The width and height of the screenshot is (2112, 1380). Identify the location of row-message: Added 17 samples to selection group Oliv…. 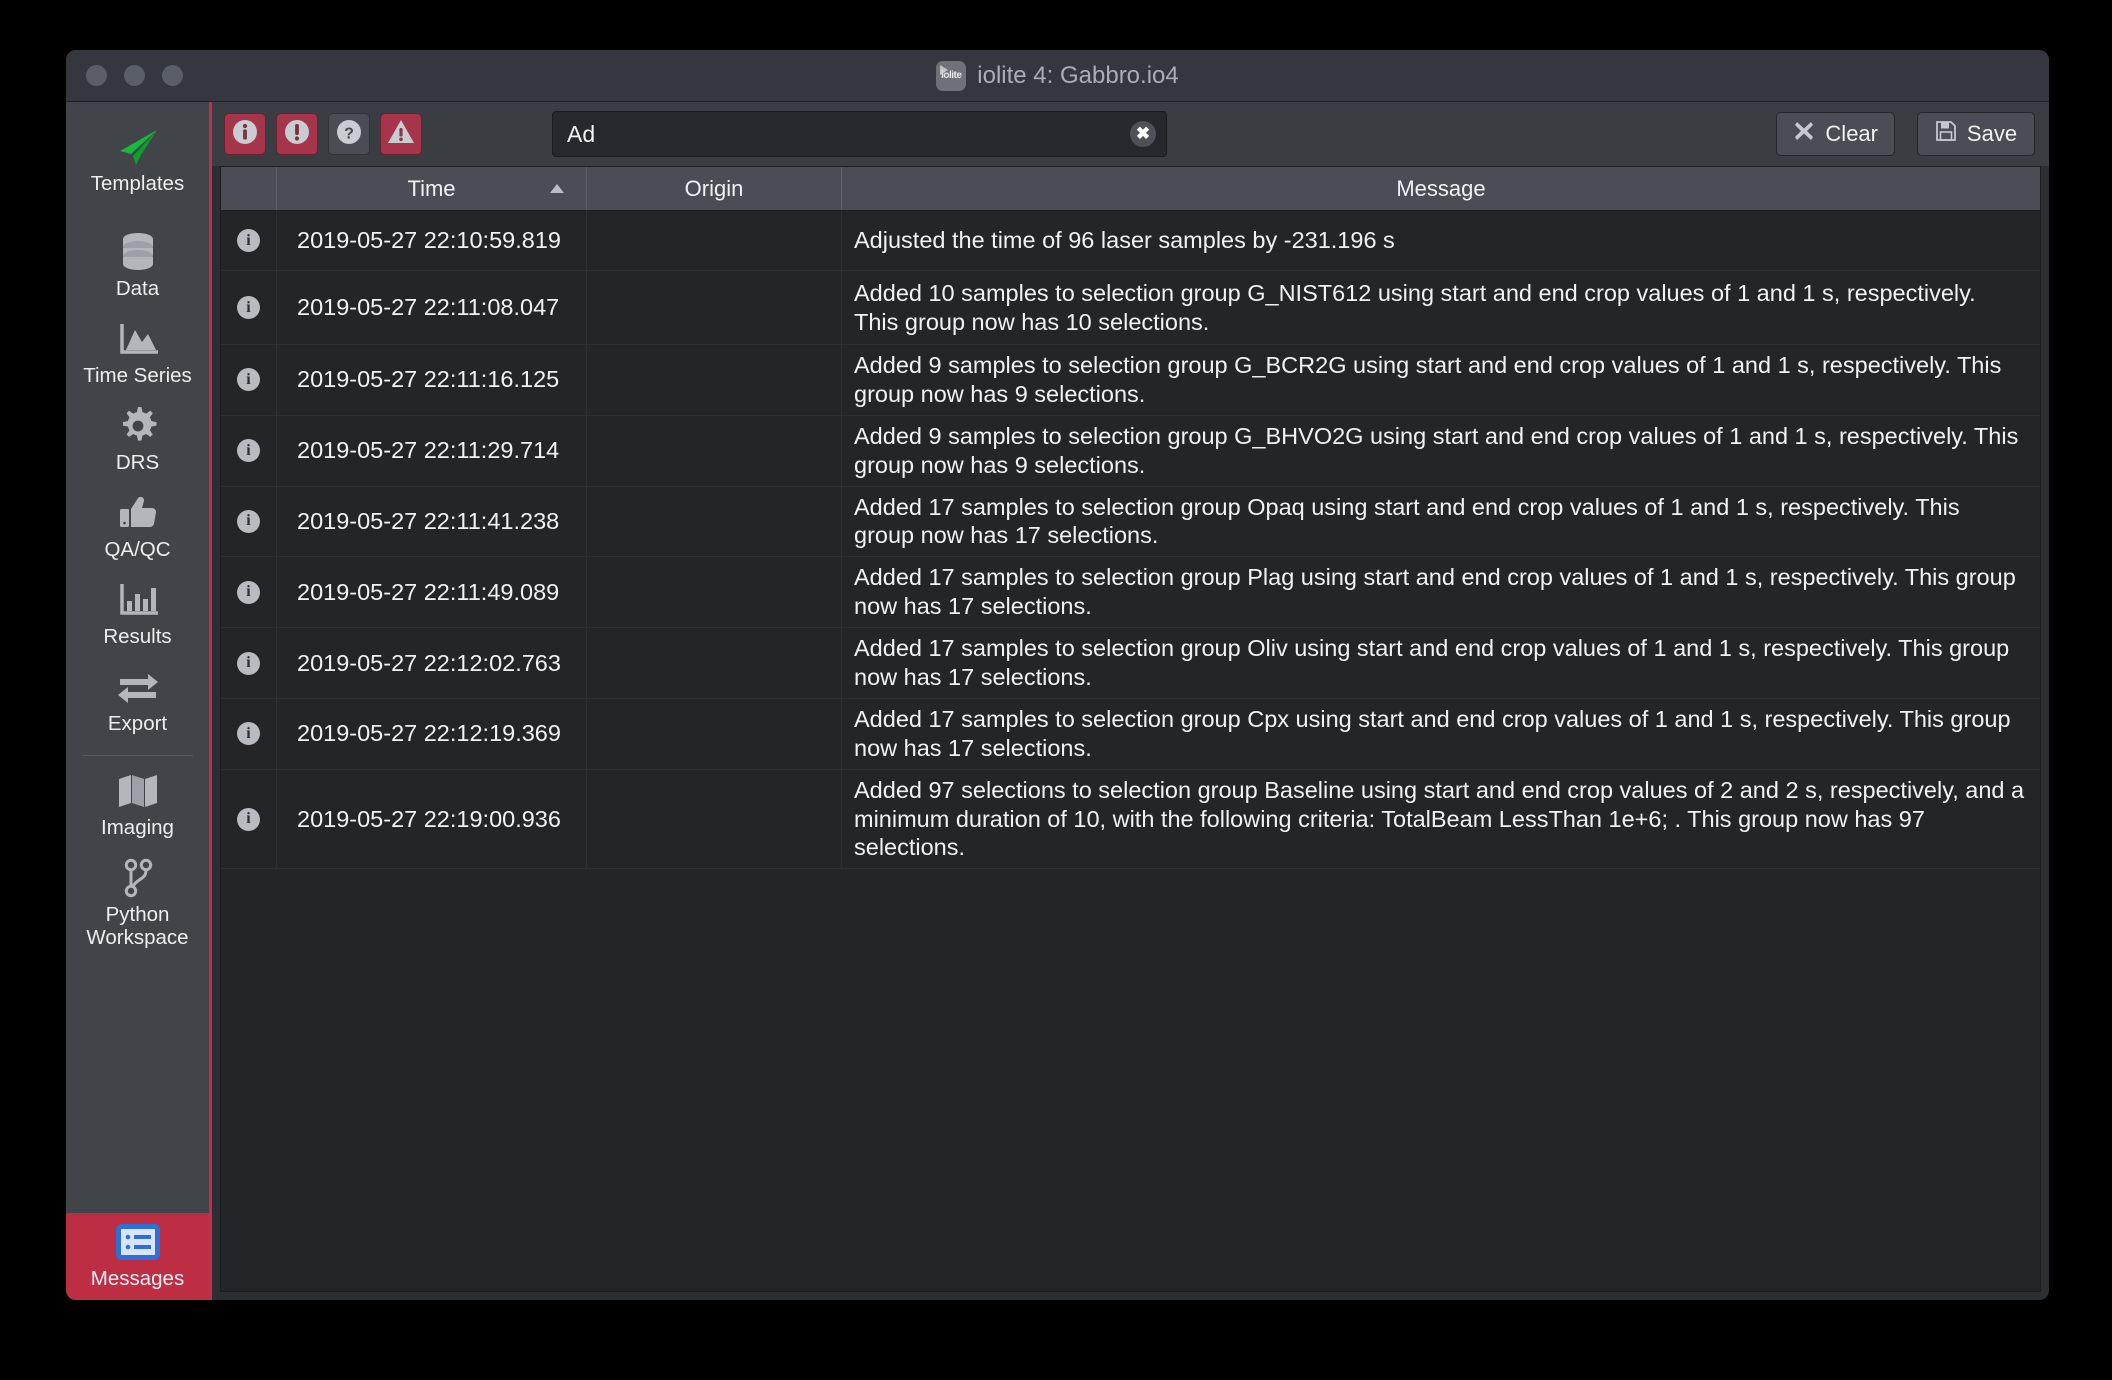
(1432, 663).